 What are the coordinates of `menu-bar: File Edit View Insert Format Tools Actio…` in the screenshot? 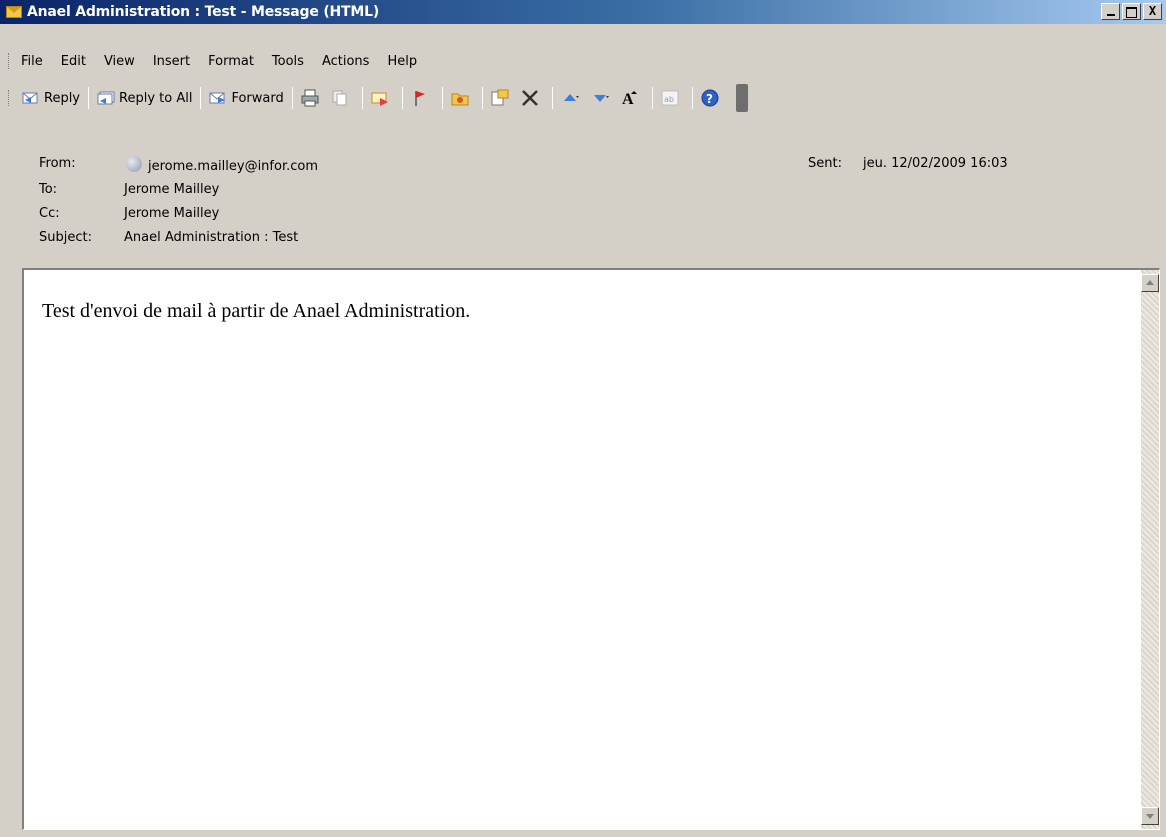 It's located at (583, 61).